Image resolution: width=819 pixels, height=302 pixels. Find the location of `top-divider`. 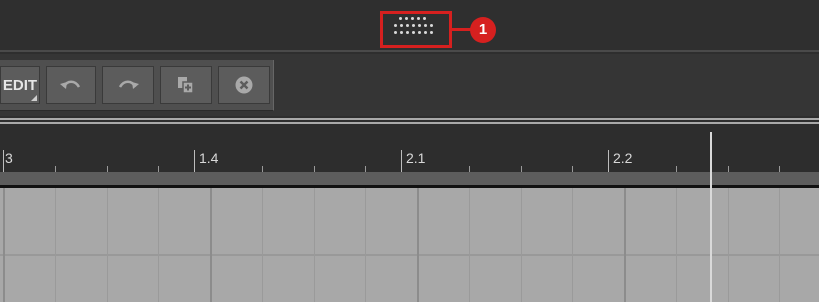

top-divider is located at coordinates (409, 51).